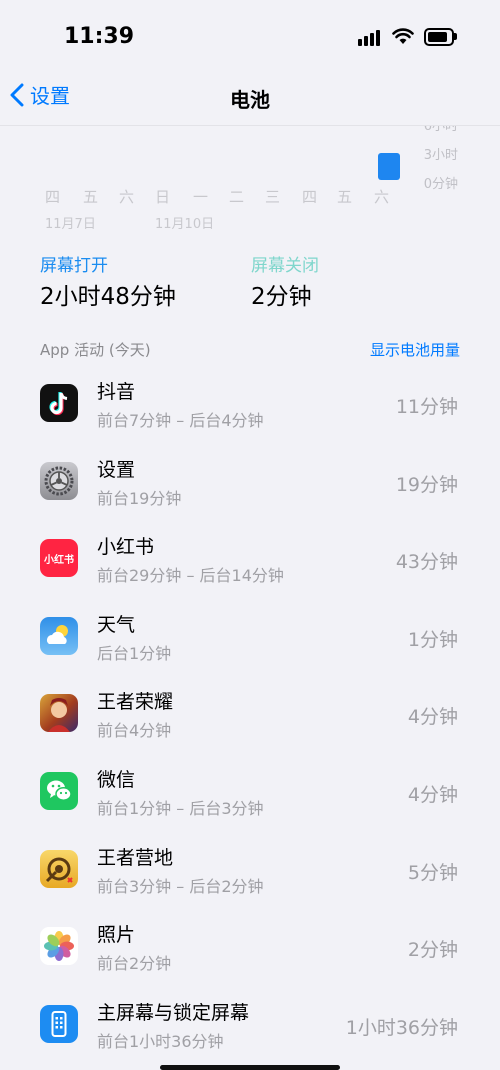  Describe the element at coordinates (372, 37) in the screenshot. I see `cellular-signal-icon` at that location.